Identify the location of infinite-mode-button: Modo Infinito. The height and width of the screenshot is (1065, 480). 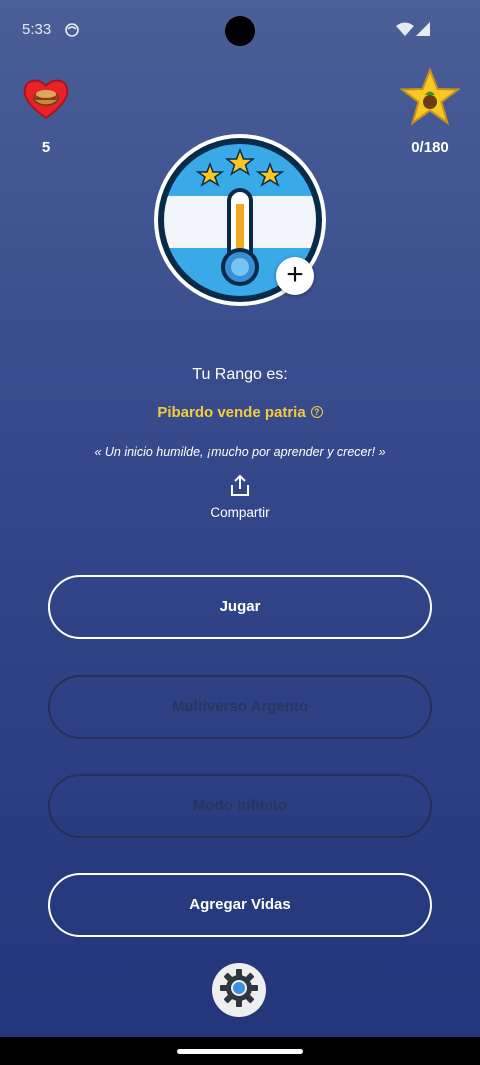
(240, 806).